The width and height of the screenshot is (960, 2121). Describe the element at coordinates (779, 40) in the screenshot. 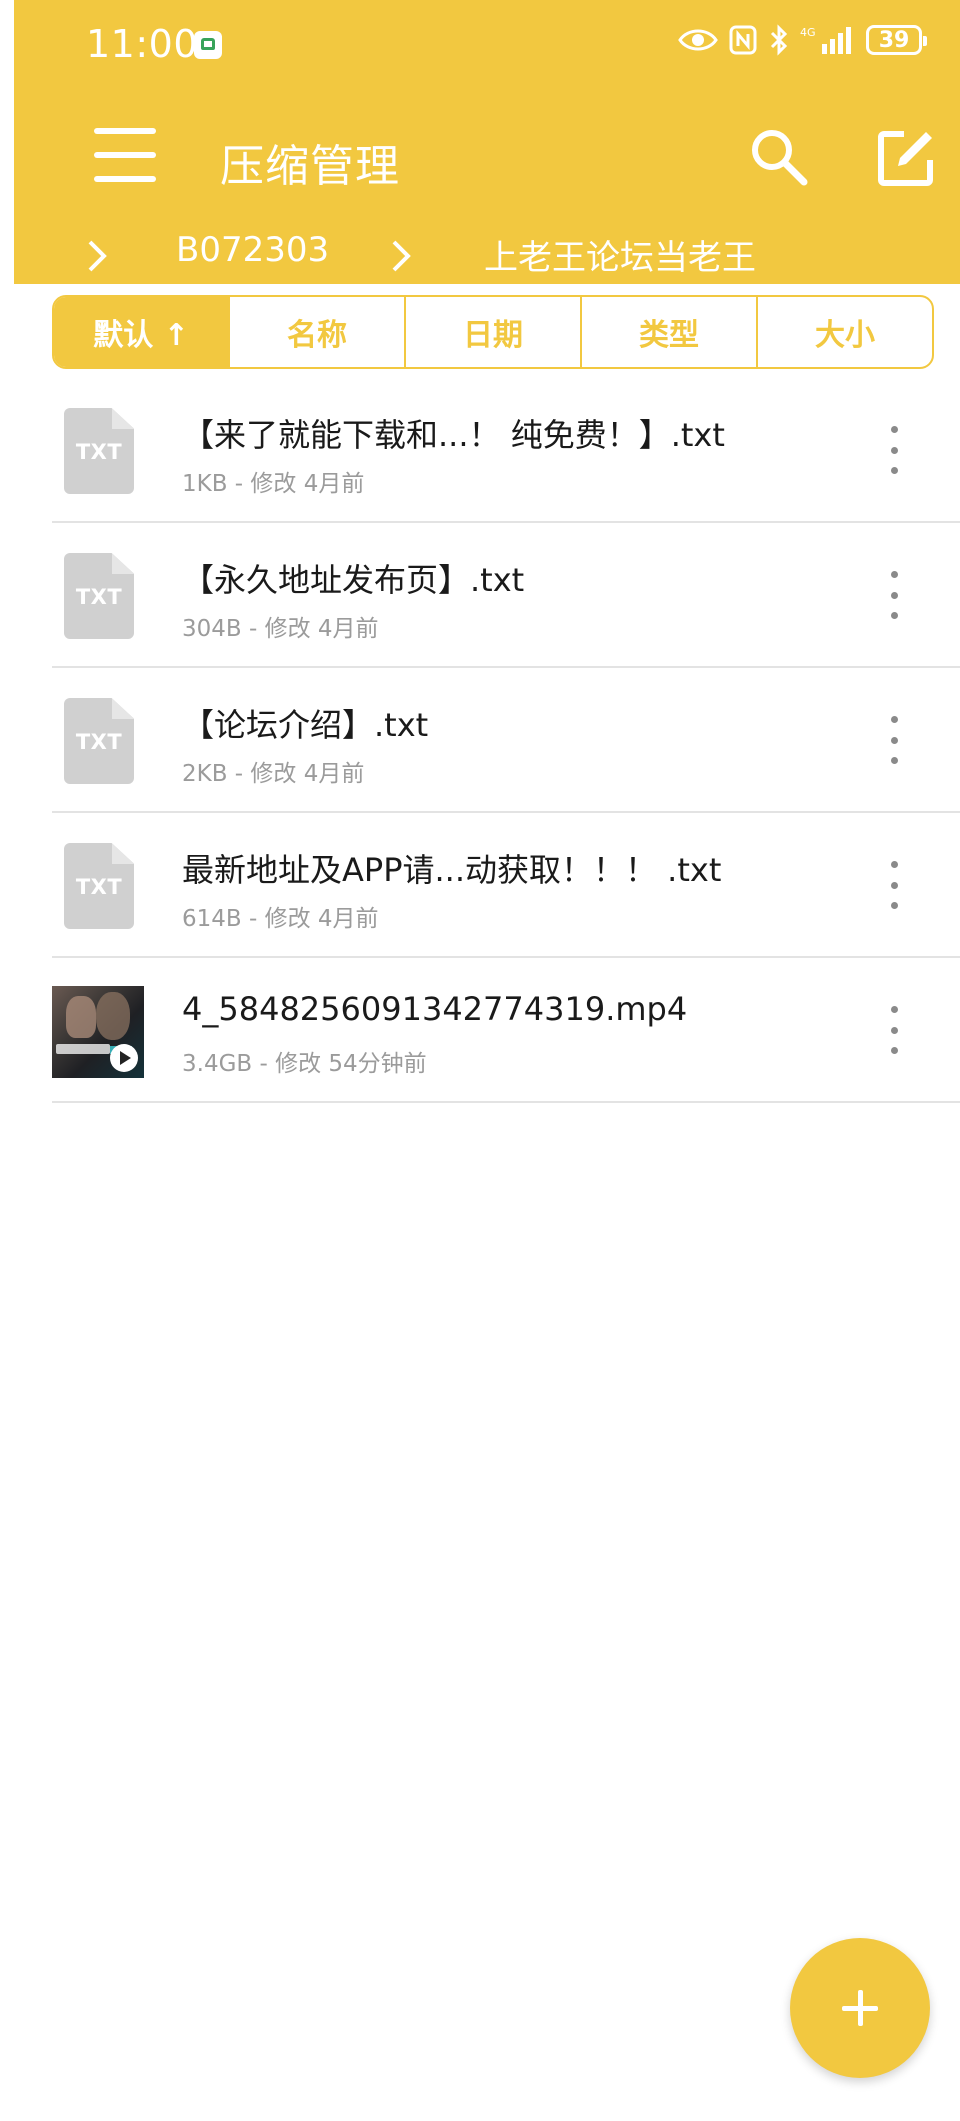

I see `bluetooth-icon` at that location.